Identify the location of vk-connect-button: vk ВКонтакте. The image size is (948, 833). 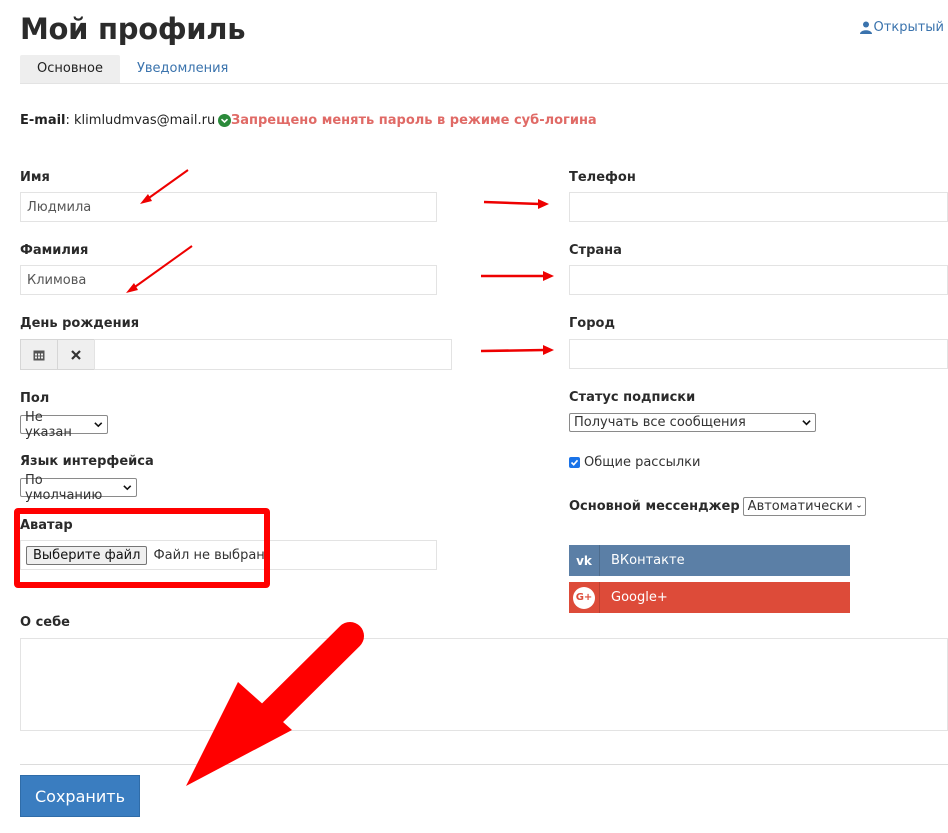
(709, 560).